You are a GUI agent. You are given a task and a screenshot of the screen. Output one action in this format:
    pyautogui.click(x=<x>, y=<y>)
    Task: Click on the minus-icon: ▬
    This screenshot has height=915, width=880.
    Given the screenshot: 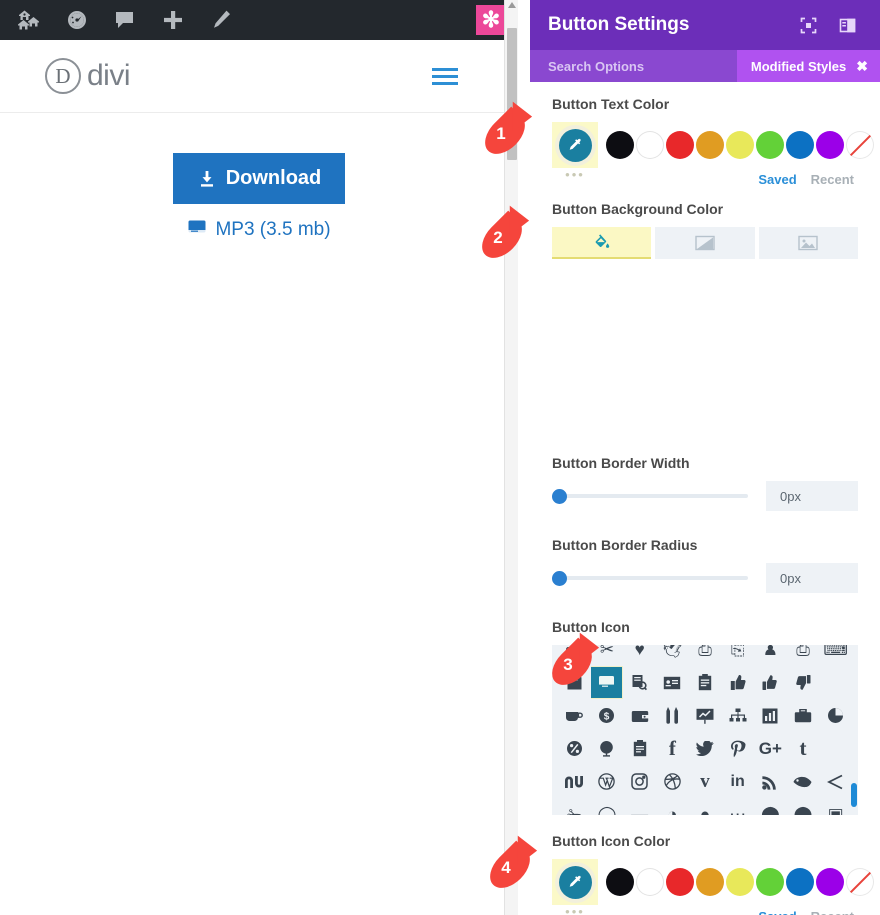 What is the action you would take?
    pyautogui.click(x=639, y=807)
    